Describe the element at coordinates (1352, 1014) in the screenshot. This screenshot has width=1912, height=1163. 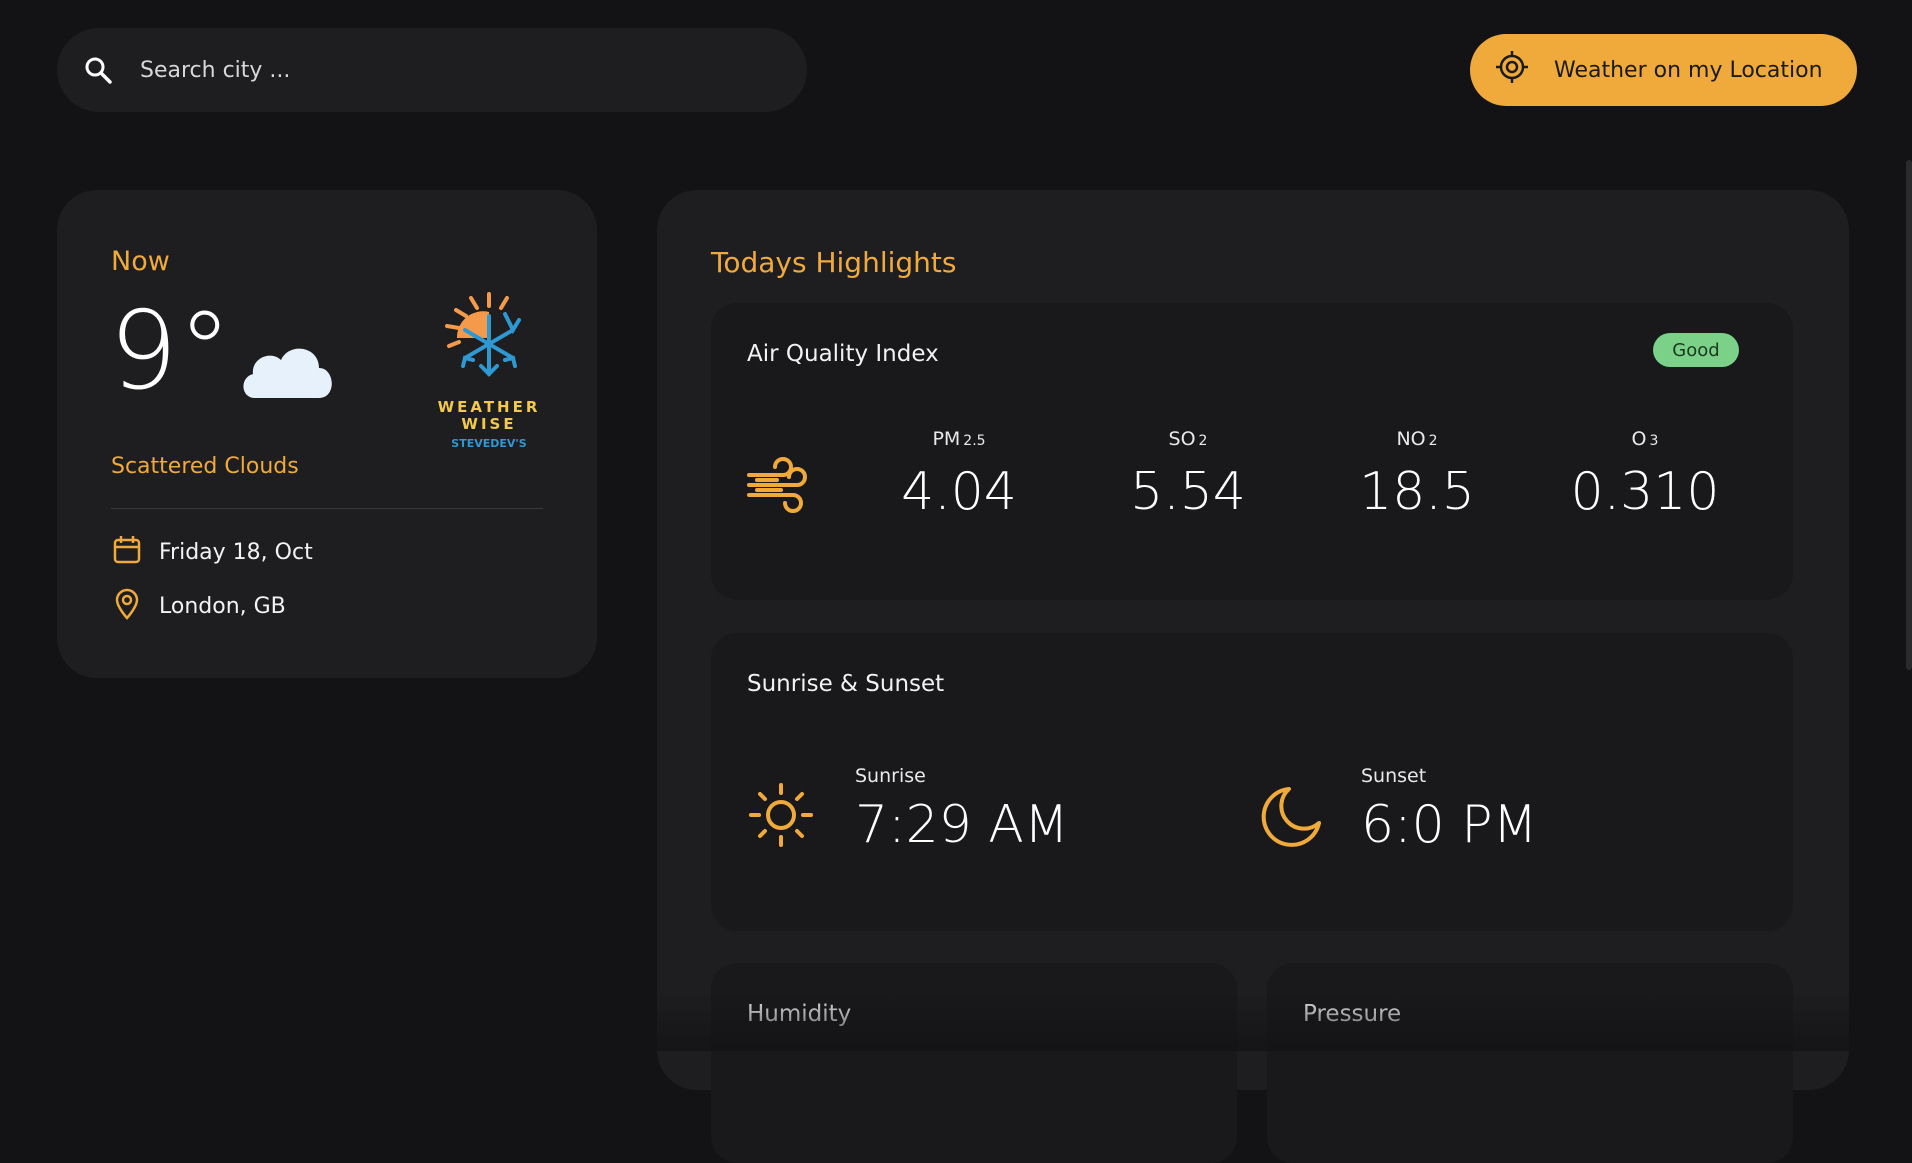
I see `pressure-title: Pressure` at that location.